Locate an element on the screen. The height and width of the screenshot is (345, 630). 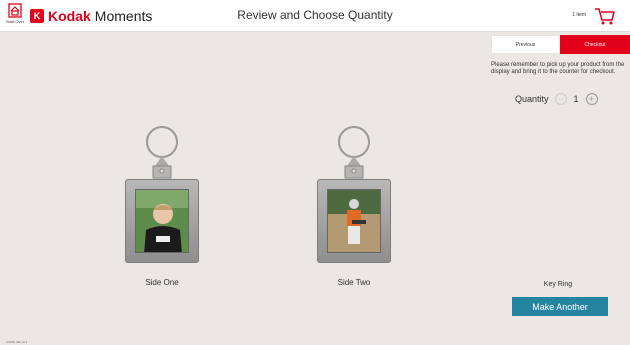
photo-frame-side-two is located at coordinates (354, 221).